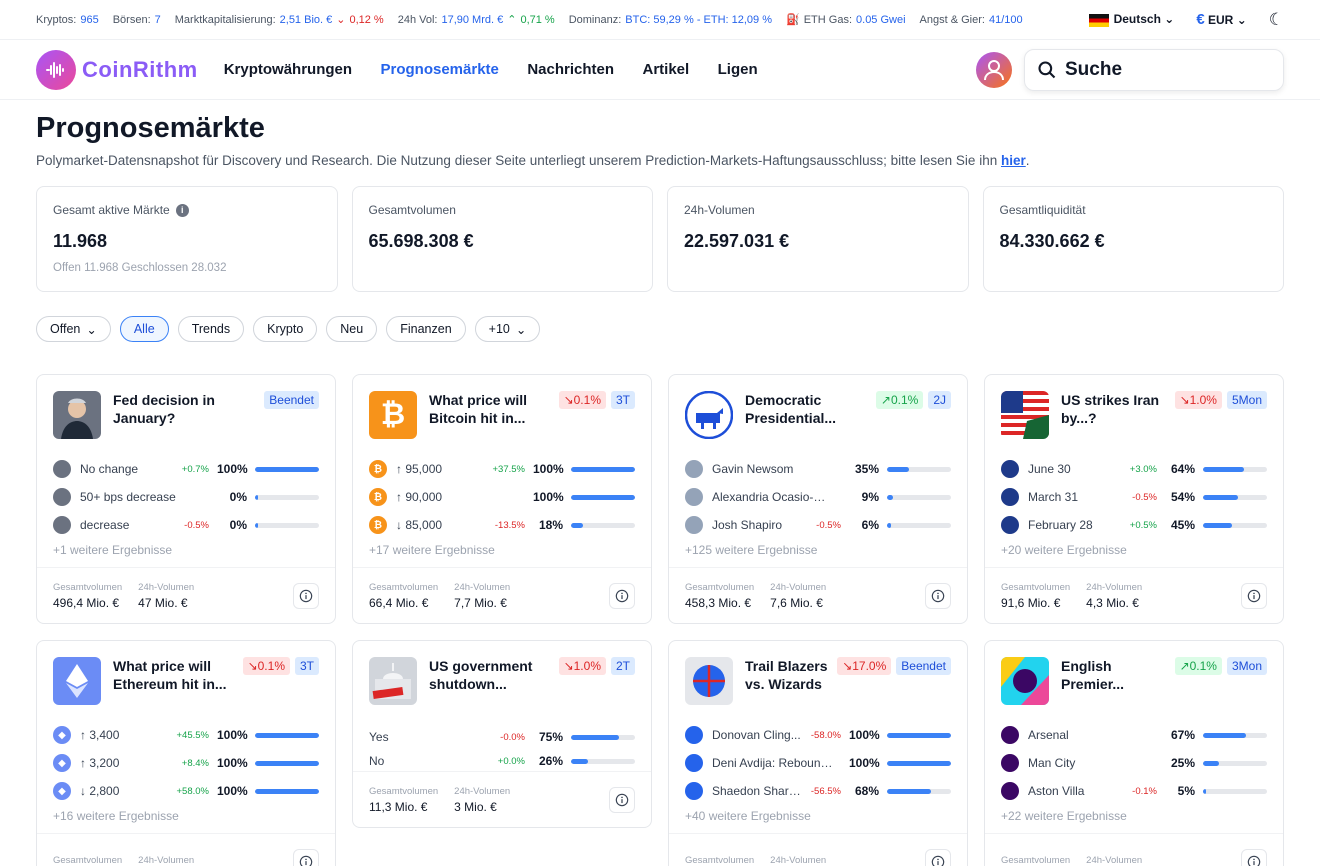 The width and height of the screenshot is (1320, 866). Describe the element at coordinates (1134, 548) in the screenshot. I see `more-outcomes-link: +20 weitere Ergebnisse` at that location.